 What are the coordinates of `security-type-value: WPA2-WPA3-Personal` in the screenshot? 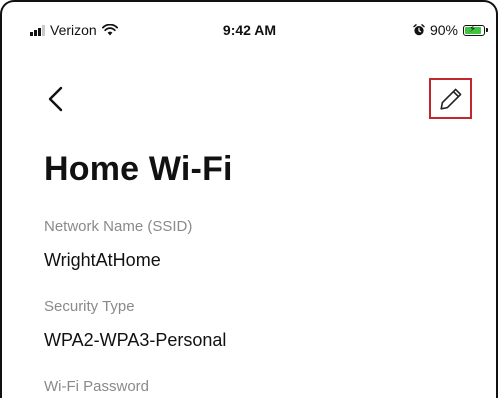 It's located at (135, 340).